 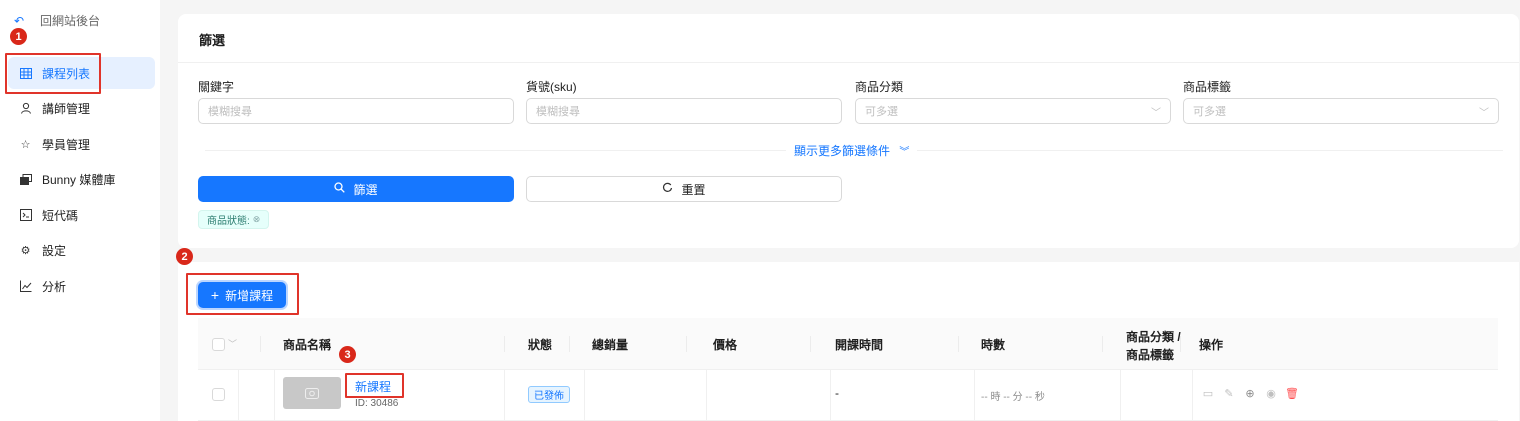 What do you see at coordinates (848, 62) in the screenshot?
I see `divider` at bounding box center [848, 62].